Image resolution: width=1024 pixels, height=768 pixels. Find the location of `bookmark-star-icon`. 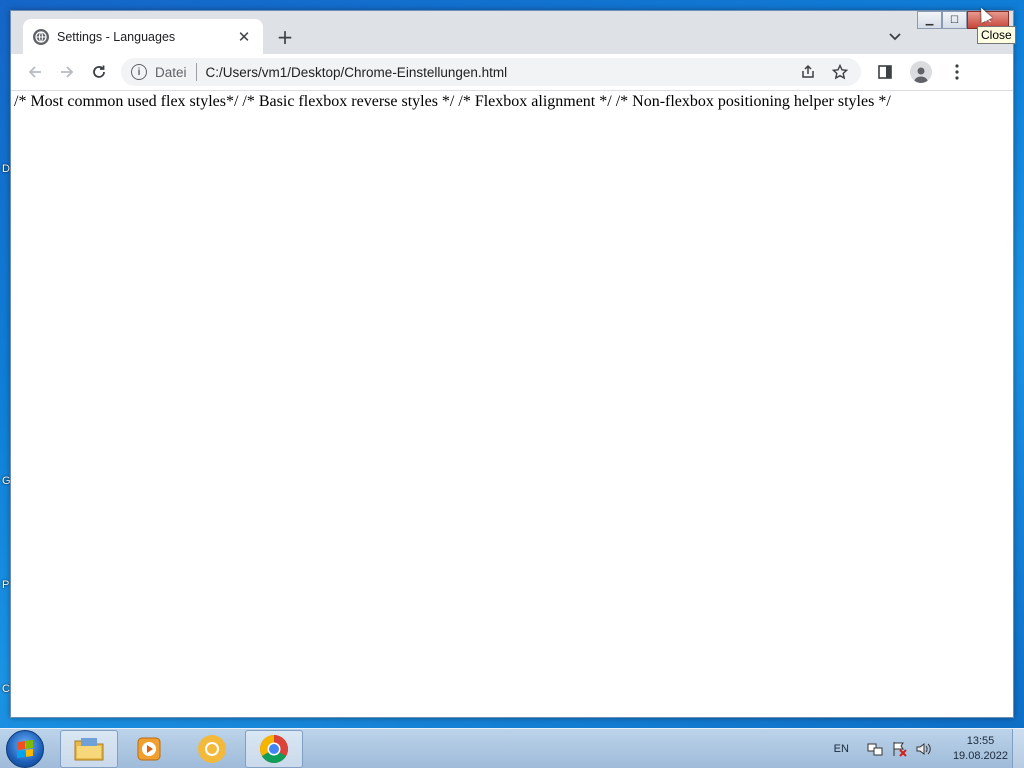

bookmark-star-icon is located at coordinates (840, 72).